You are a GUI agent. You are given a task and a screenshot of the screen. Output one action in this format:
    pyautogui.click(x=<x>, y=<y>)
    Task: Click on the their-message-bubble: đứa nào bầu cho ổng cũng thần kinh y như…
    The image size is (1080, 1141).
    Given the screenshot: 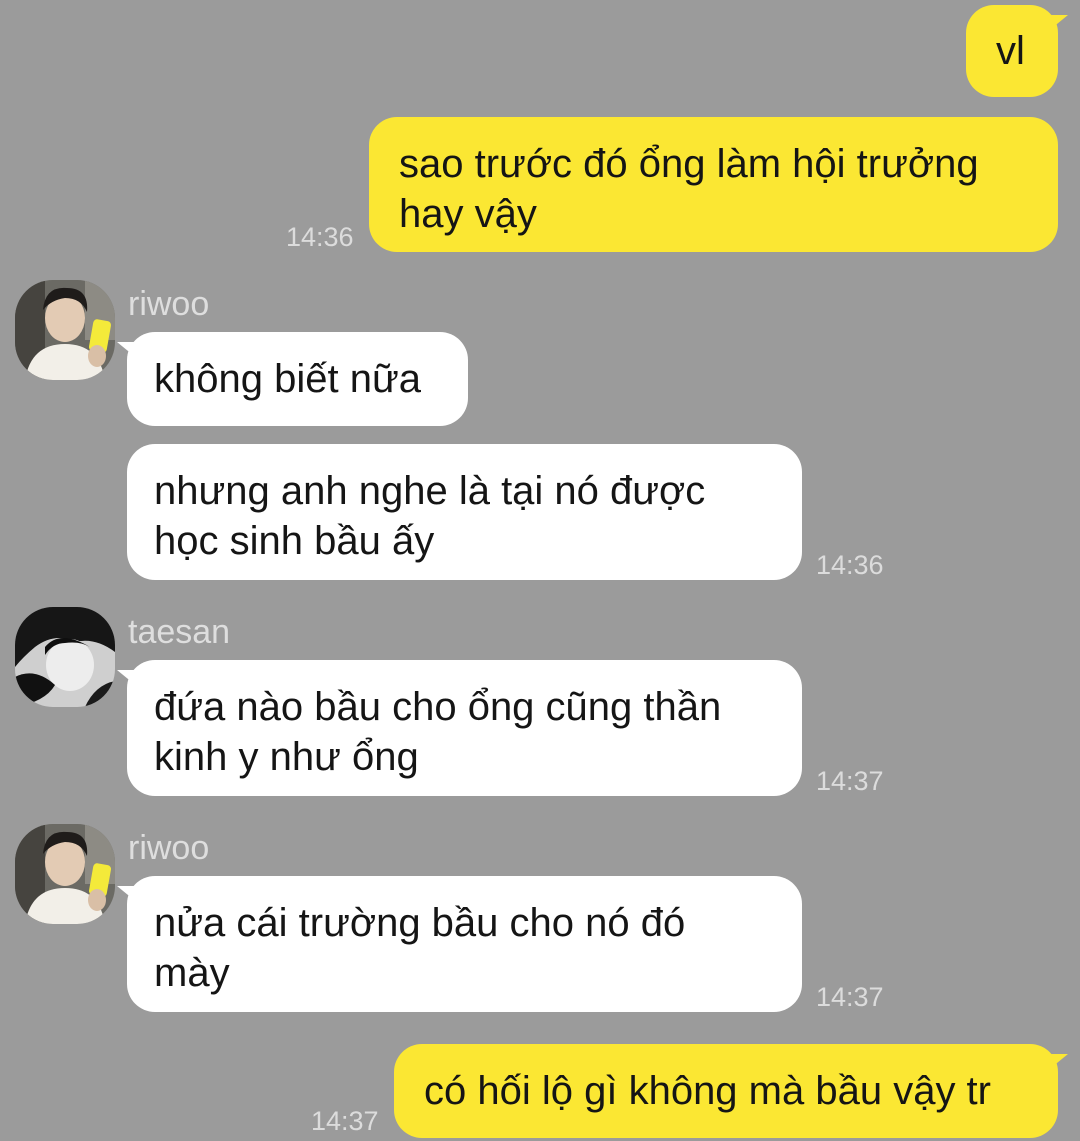 What is the action you would take?
    pyautogui.click(x=459, y=728)
    